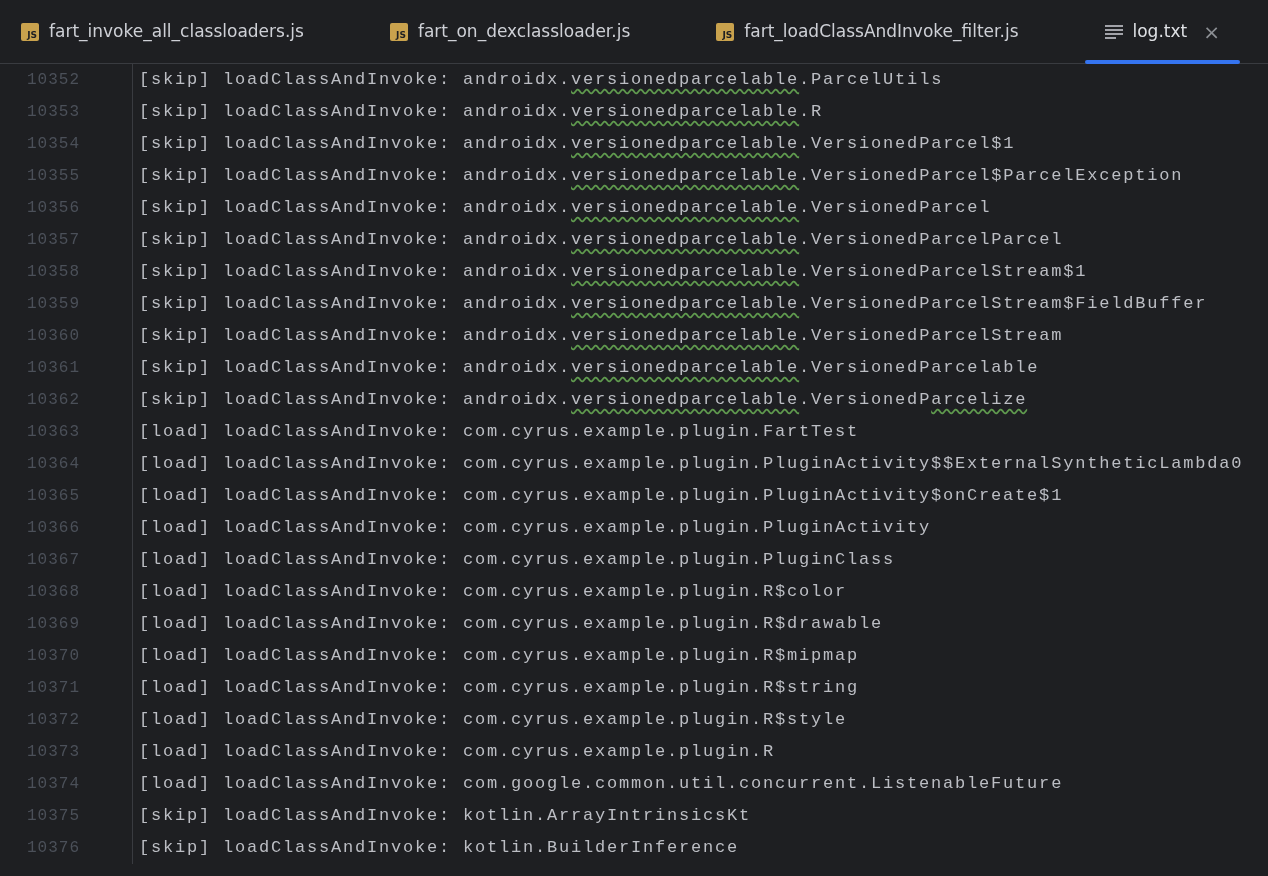  Describe the element at coordinates (1211, 31) in the screenshot. I see `close-icon: ×` at that location.